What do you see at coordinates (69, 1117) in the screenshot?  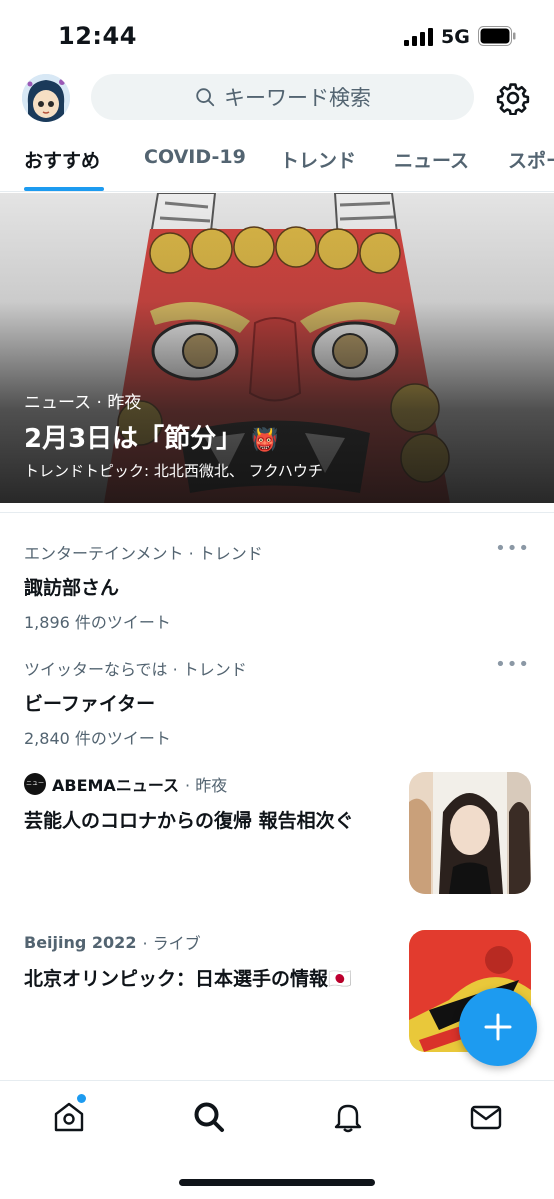 I see `home-icon` at bounding box center [69, 1117].